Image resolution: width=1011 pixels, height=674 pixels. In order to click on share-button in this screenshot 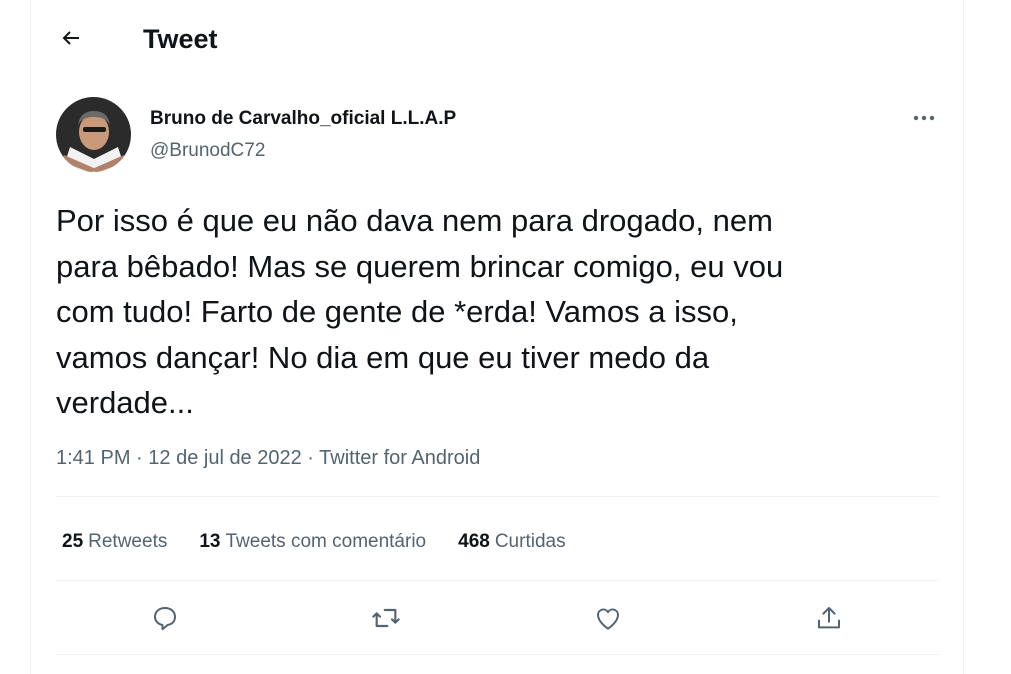, I will do `click(829, 618)`.